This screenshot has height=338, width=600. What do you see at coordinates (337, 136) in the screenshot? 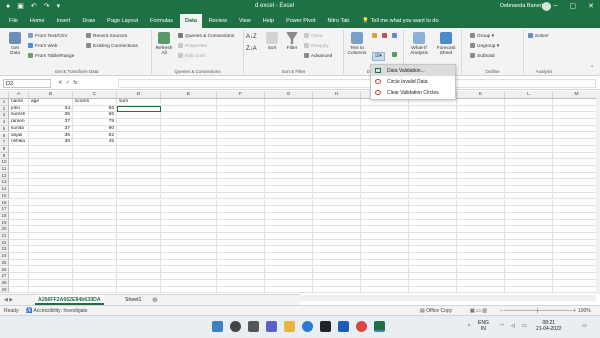
I see `cell-h6` at bounding box center [337, 136].